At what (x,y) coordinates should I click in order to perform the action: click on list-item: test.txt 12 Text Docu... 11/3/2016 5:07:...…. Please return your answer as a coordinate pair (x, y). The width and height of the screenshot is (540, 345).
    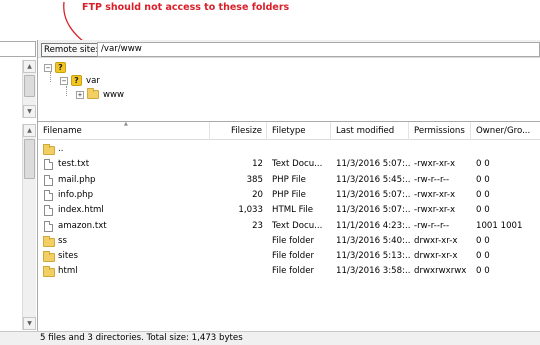
    Looking at the image, I should click on (289, 164).